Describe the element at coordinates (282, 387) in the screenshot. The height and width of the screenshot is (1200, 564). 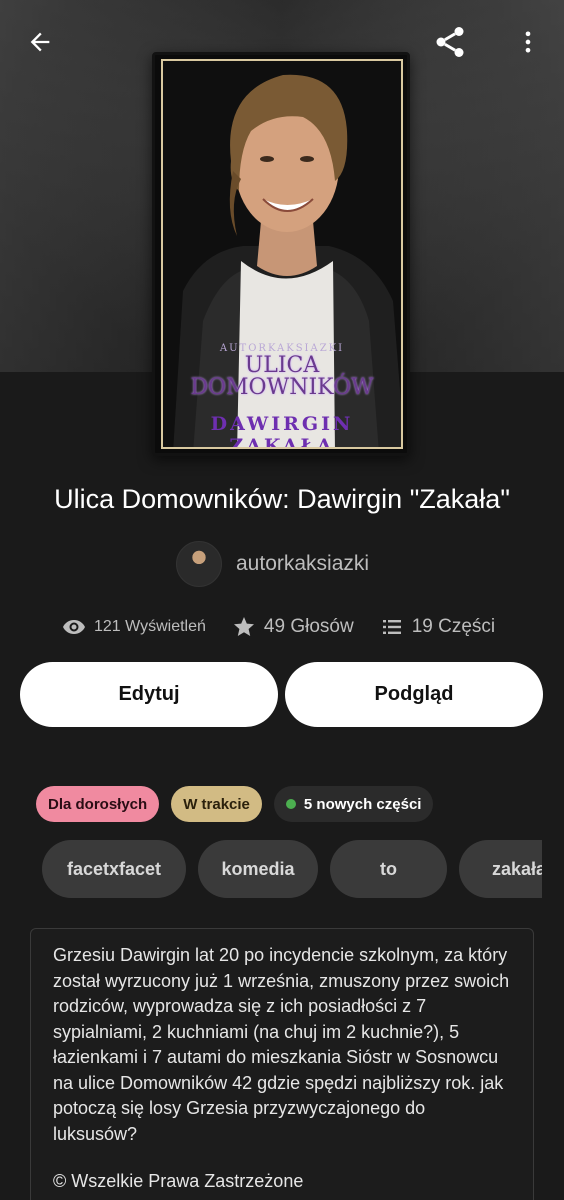
I see `cover-title-line2: DOMOWNIKÓW` at that location.